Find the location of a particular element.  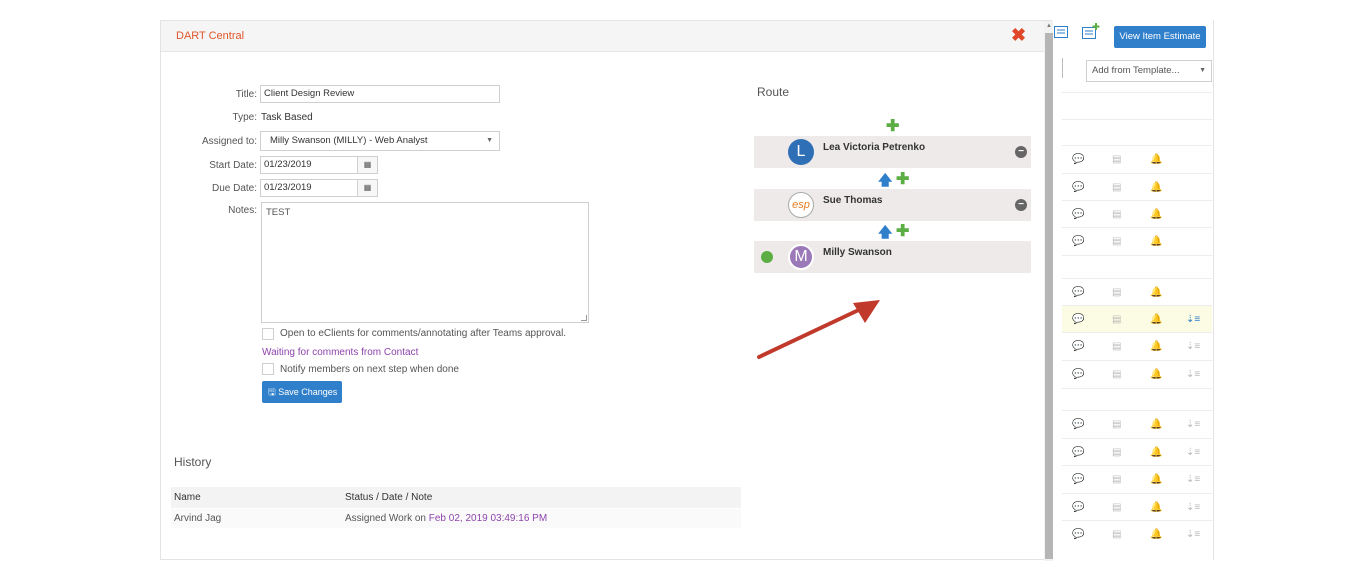

vertical-scrollbar: ▲ is located at coordinates (1048, 291).